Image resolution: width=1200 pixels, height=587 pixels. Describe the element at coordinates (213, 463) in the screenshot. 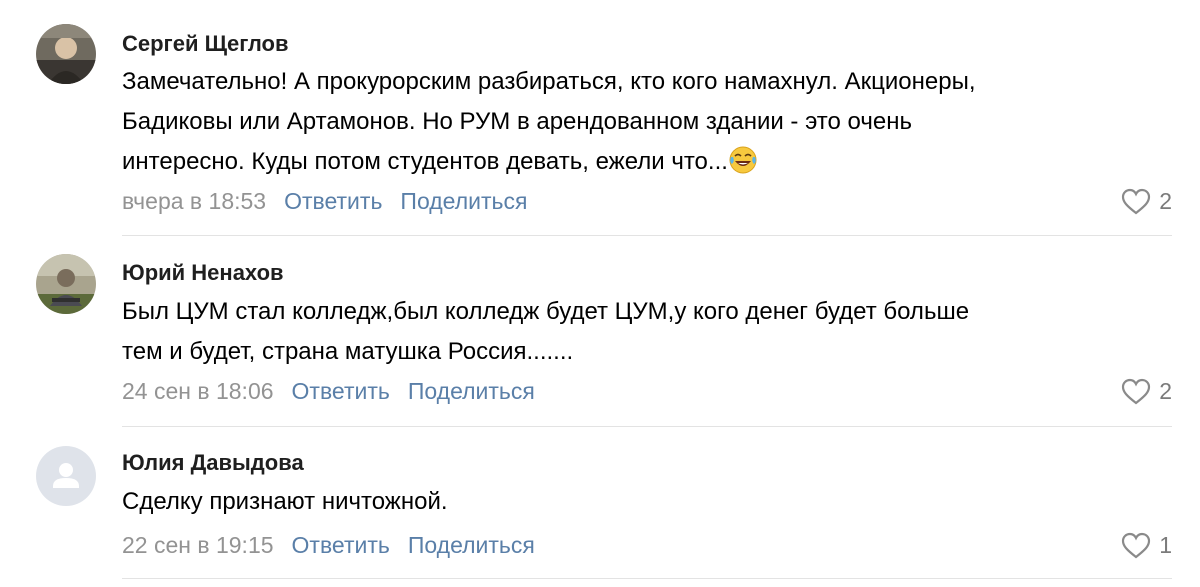

I see `author-name: Юлия Давыдова` at that location.